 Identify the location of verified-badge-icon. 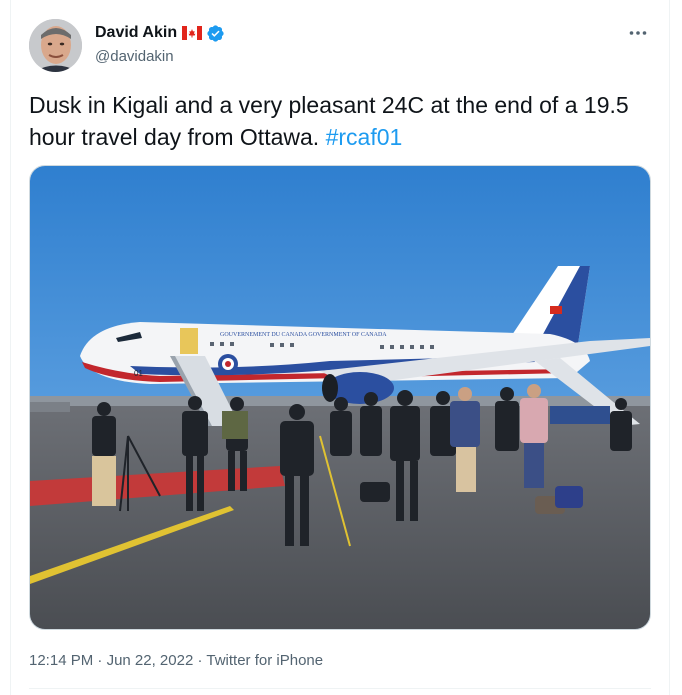
(215, 33).